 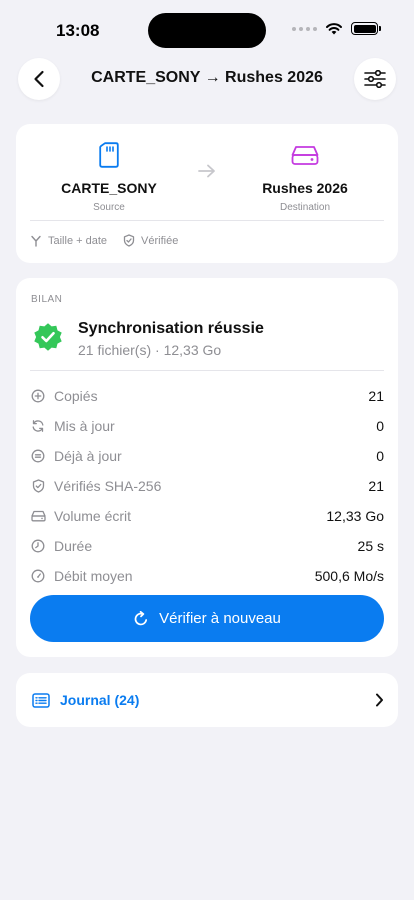 What do you see at coordinates (78, 240) in the screenshot?
I see `compare-mode-label: Taille + date` at bounding box center [78, 240].